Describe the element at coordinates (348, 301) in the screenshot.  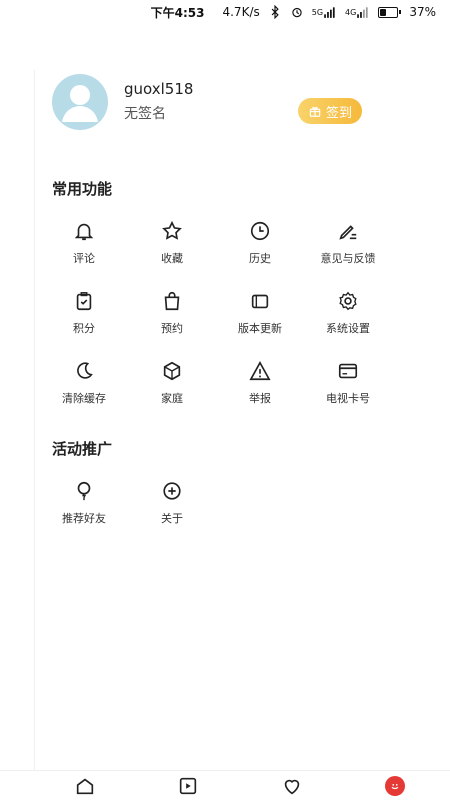
I see `gear-icon` at that location.